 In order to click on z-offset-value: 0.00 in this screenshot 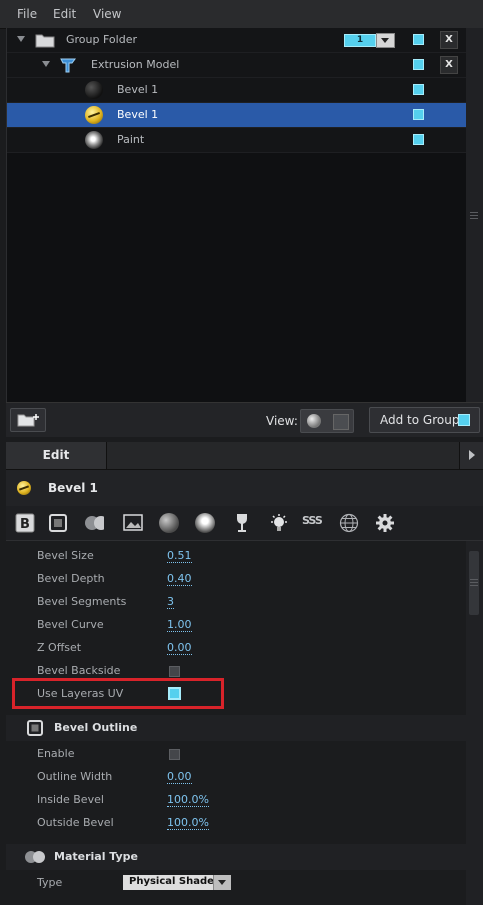, I will do `click(179, 648)`.